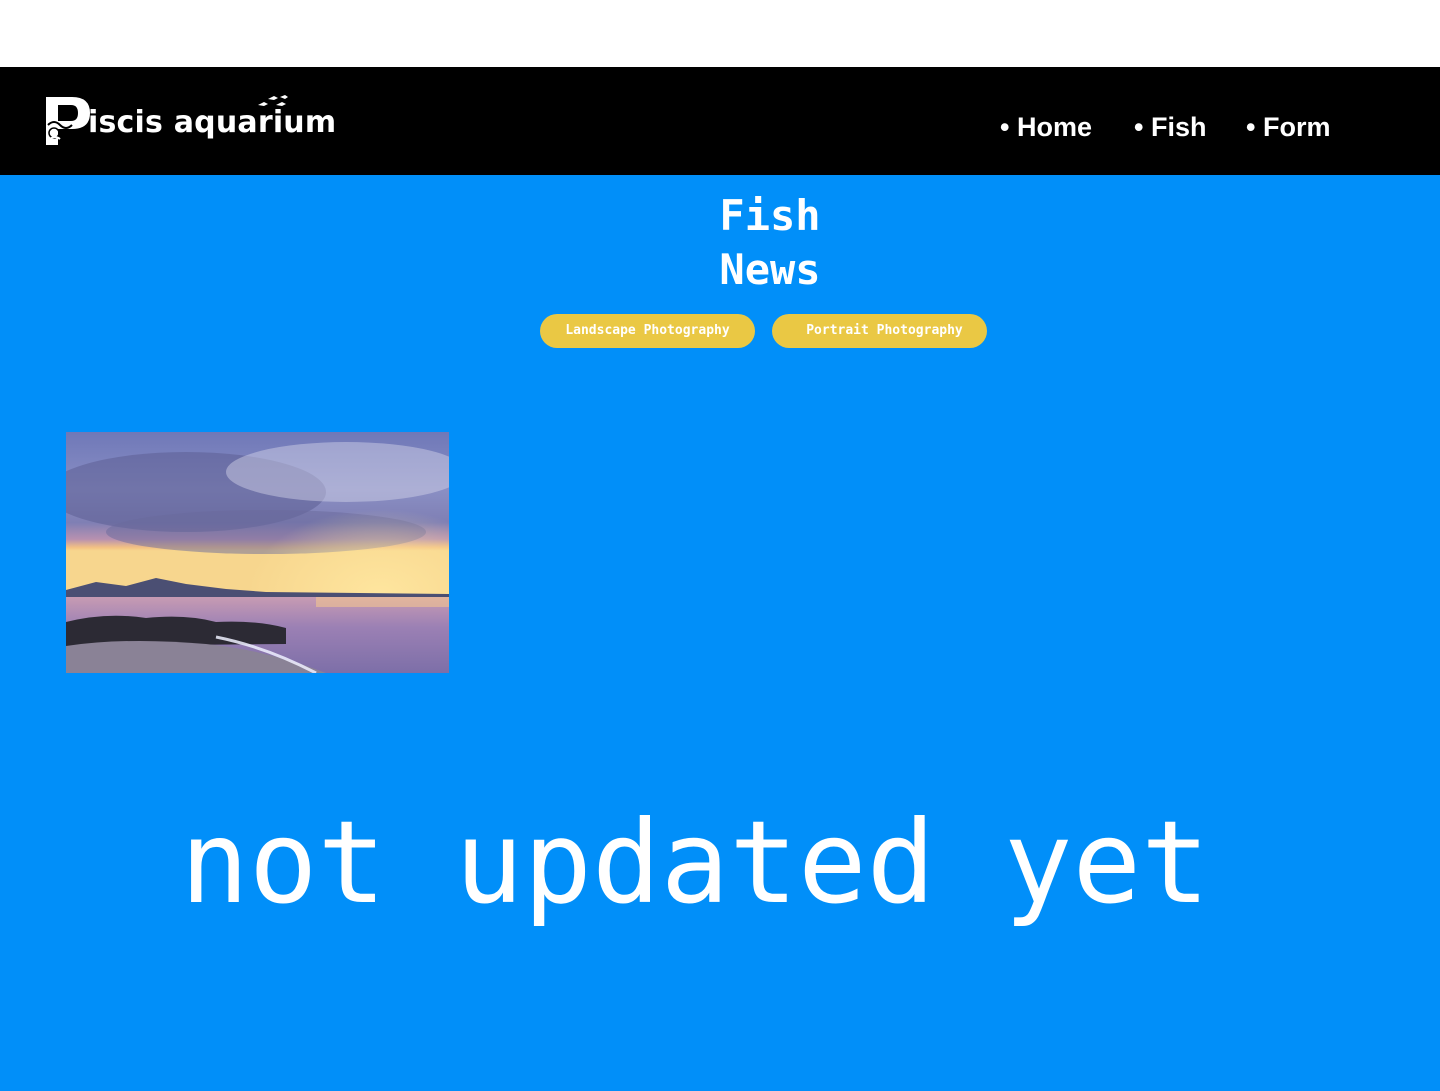 The image size is (1440, 1091). I want to click on filter-landscape-button: Landscape Photography, so click(647, 331).